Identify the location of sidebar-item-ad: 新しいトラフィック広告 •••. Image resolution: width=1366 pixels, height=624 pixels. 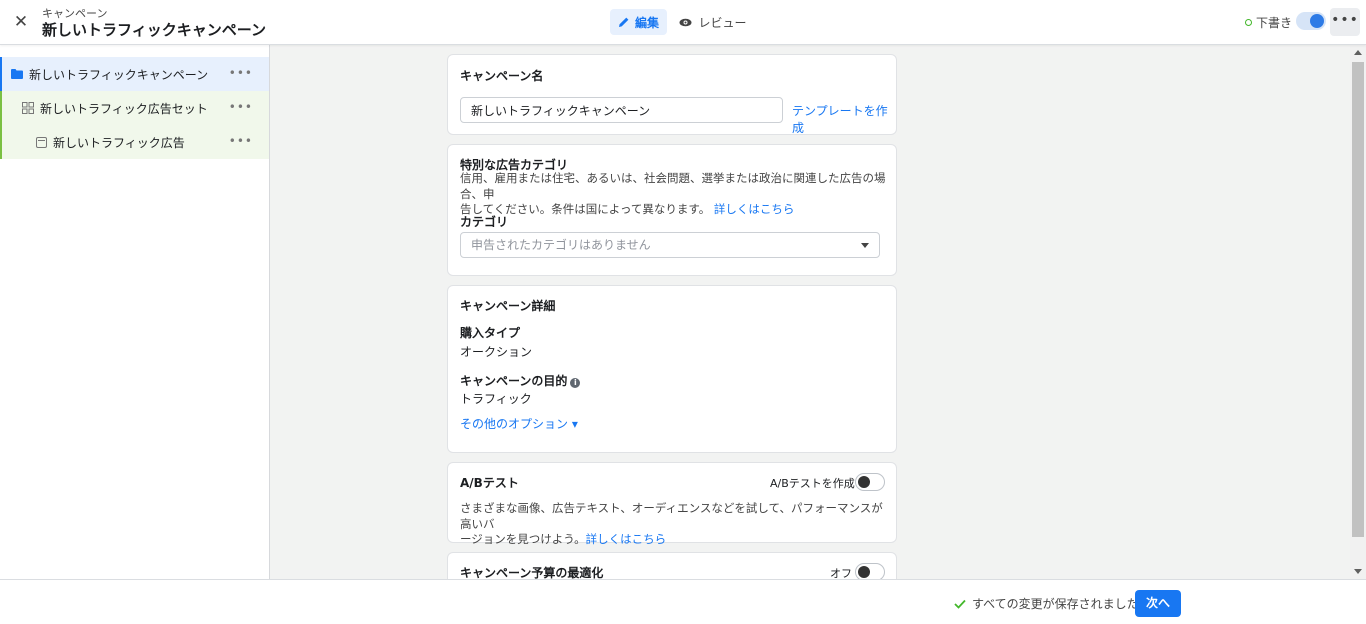
(134, 142).